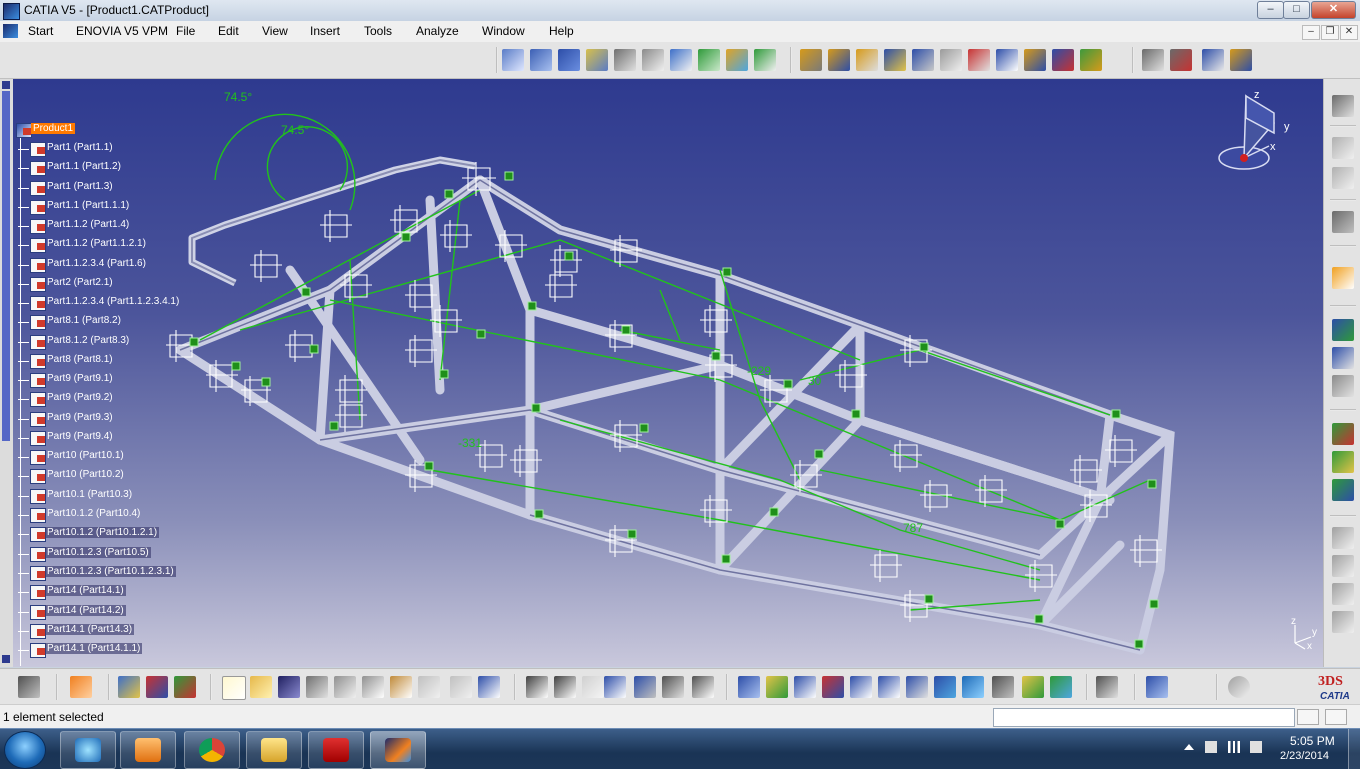 This screenshot has height=769, width=1360. Describe the element at coordinates (513, 60) in the screenshot. I see `catalog-browser-icon` at that location.